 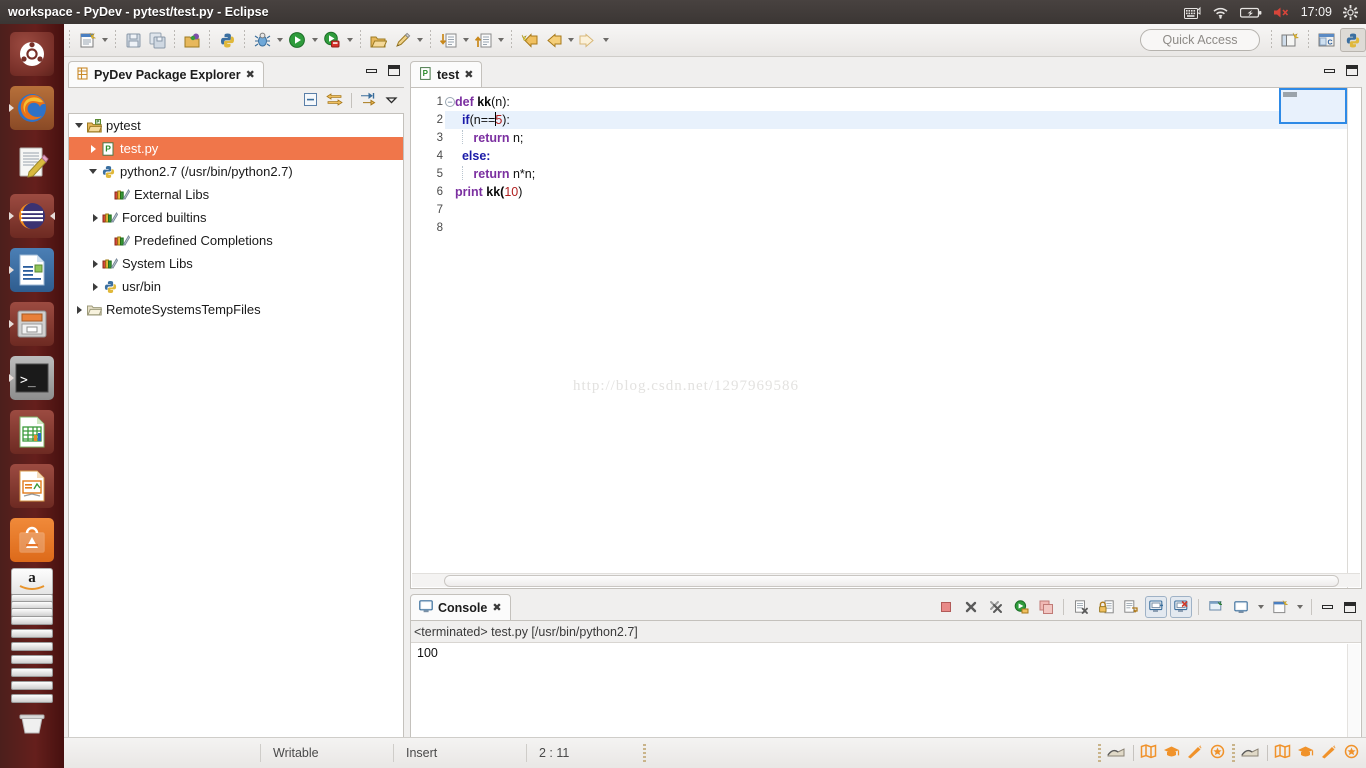 What do you see at coordinates (310, 101) in the screenshot?
I see `collapse-all-icon` at bounding box center [310, 101].